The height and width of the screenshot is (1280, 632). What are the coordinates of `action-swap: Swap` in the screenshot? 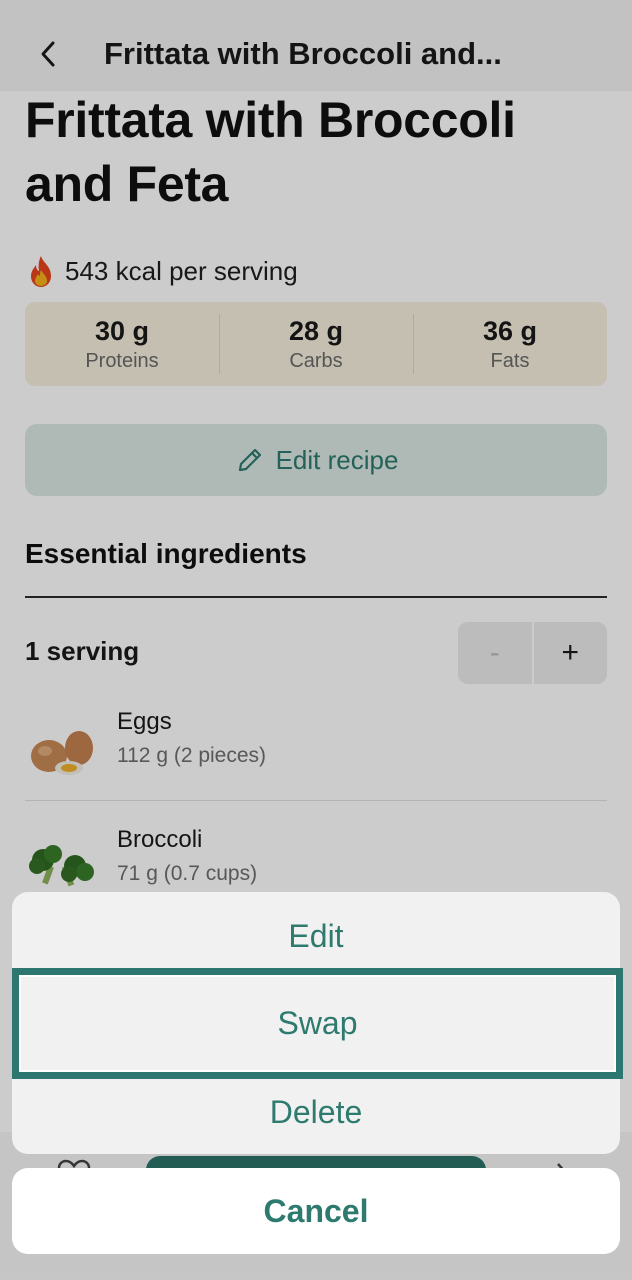 It's located at (317, 1023).